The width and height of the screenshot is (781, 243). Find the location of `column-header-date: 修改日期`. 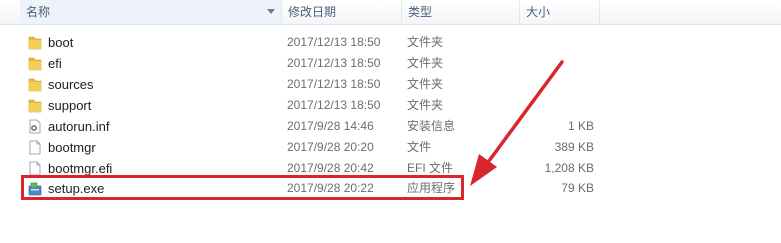

column-header-date: 修改日期 is located at coordinates (342, 12).